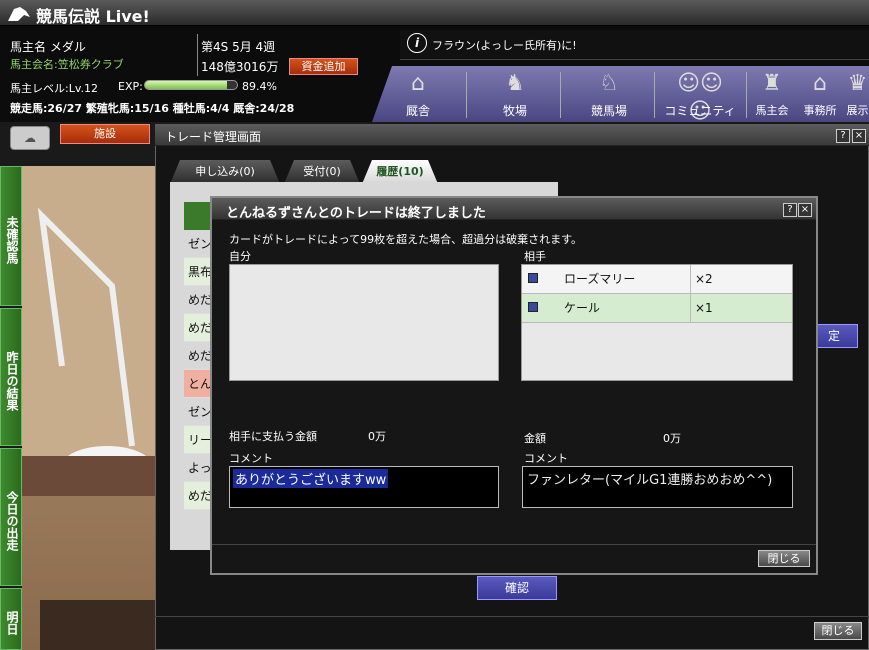 This screenshot has width=869, height=650. What do you see at coordinates (11, 517) in the screenshot?
I see `side-tab-today: 今日の出走` at bounding box center [11, 517].